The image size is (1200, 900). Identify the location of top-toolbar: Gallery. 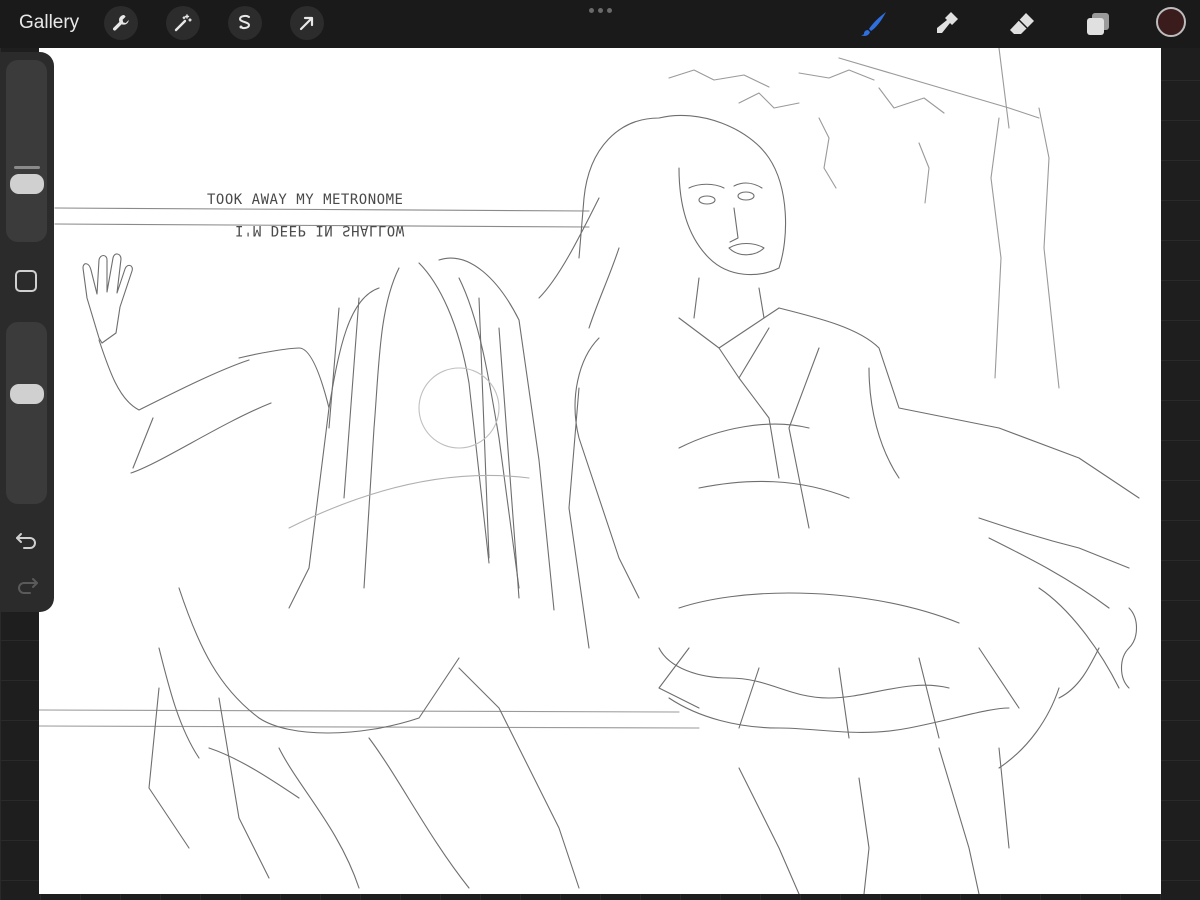
(600, 24).